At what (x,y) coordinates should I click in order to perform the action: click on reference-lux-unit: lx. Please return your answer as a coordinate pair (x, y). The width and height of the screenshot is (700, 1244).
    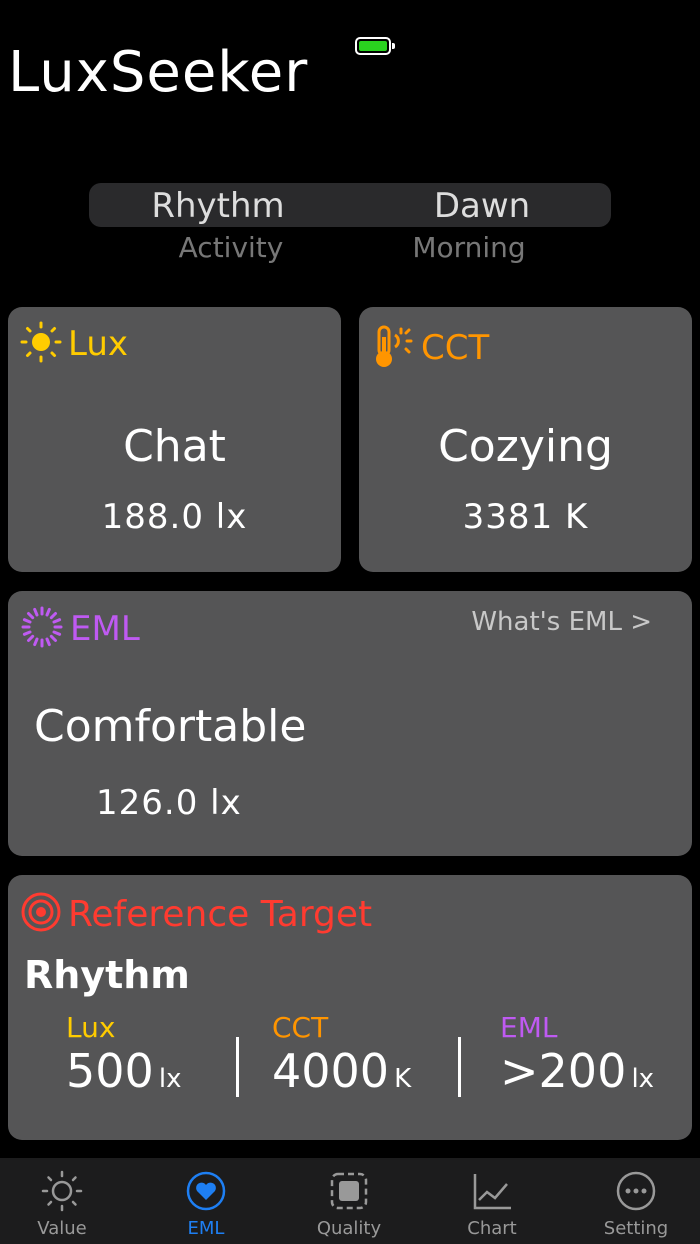
    Looking at the image, I should click on (170, 1079).